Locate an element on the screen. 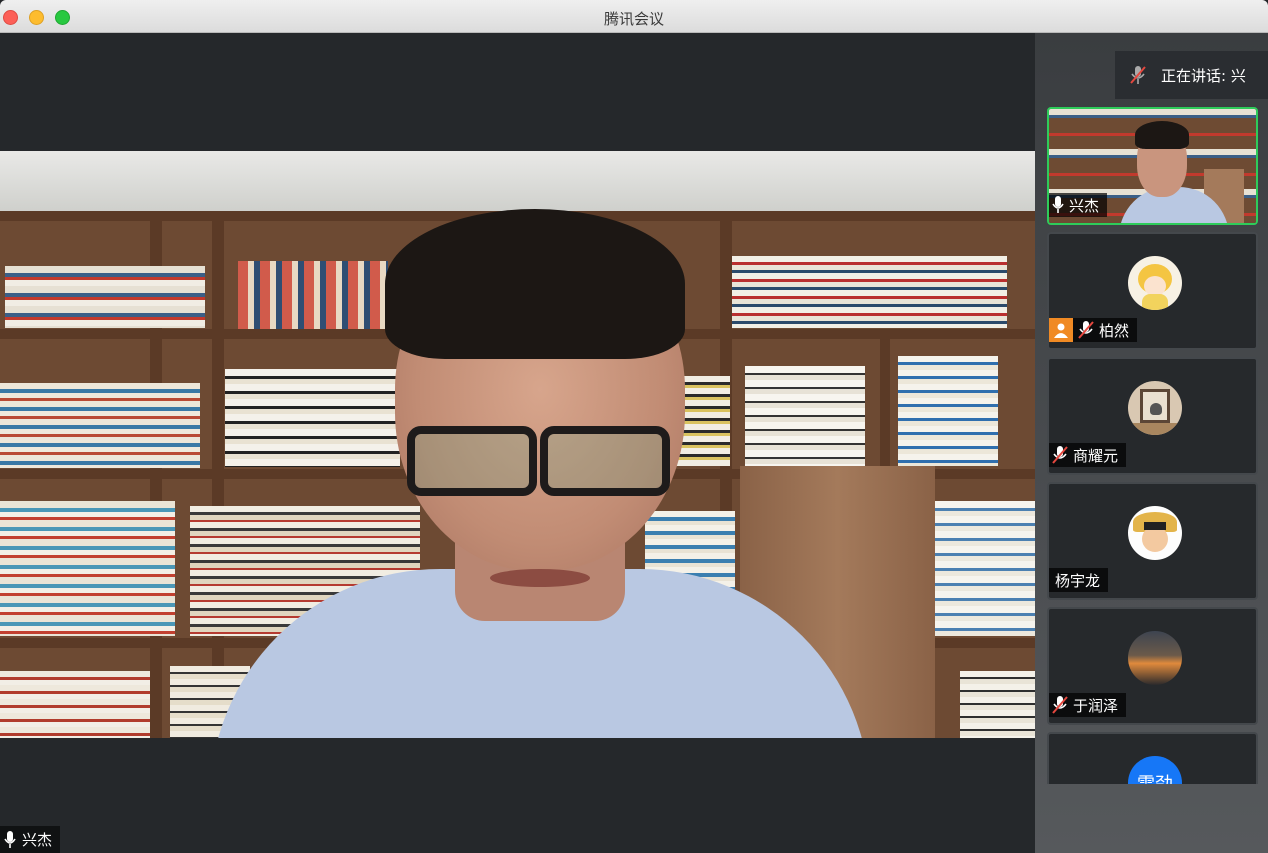 The height and width of the screenshot is (853, 1268). avatar-initials: 雷劲 is located at coordinates (1155, 777).